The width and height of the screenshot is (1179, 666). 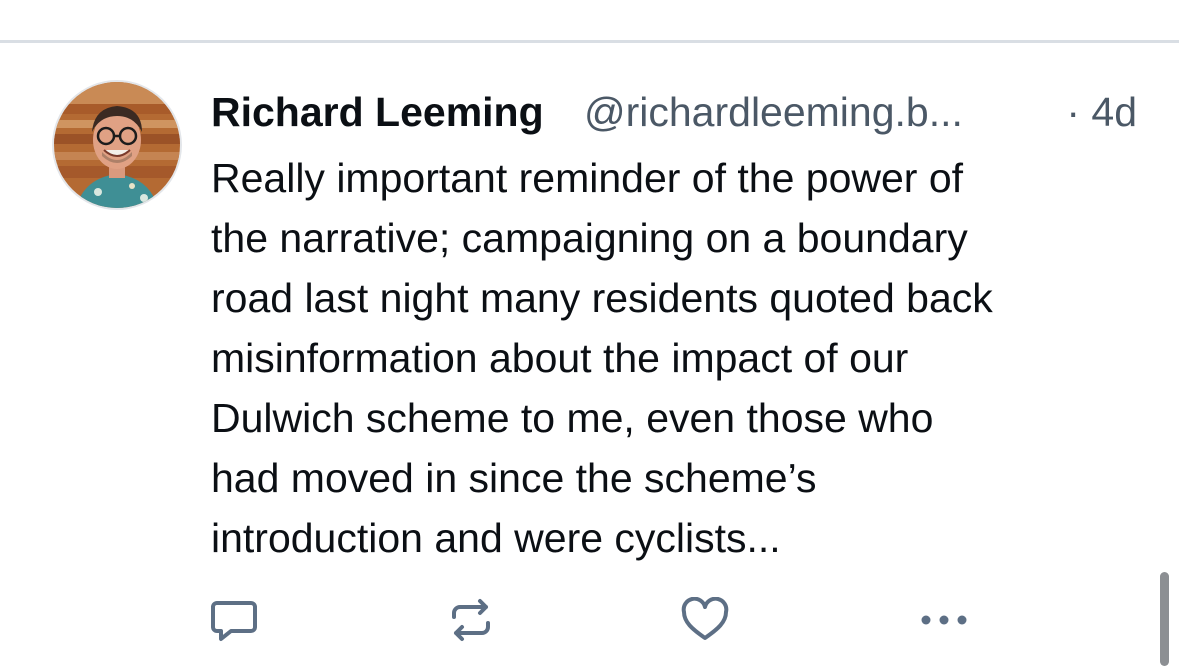 I want to click on reply-button, so click(x=234, y=620).